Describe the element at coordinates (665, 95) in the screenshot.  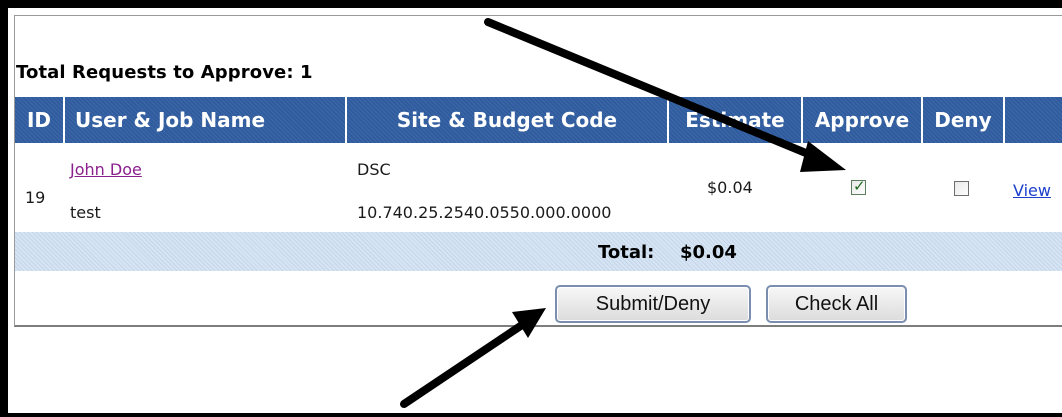
I see `arrow-to-approve-checkbox` at that location.